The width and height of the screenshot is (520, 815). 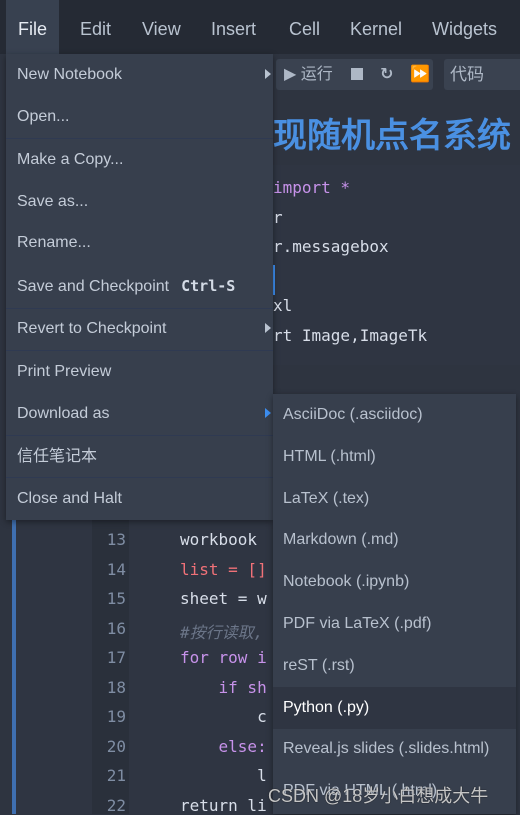 I want to click on restart-button: ↻, so click(x=386, y=74).